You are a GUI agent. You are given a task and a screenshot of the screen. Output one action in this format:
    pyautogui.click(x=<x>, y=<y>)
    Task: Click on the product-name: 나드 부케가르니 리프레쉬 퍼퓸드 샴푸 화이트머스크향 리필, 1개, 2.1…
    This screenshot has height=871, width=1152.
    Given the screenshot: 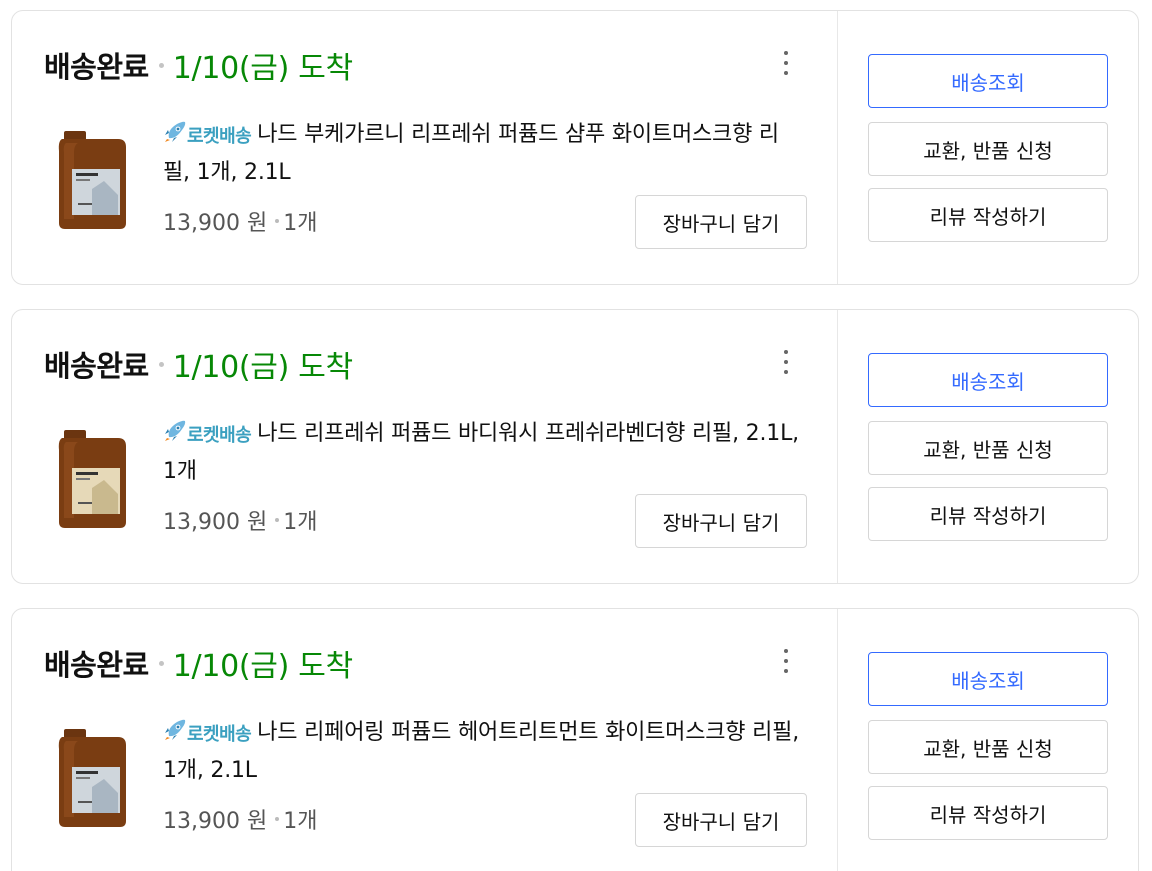 What is the action you would take?
    pyautogui.click(x=471, y=153)
    